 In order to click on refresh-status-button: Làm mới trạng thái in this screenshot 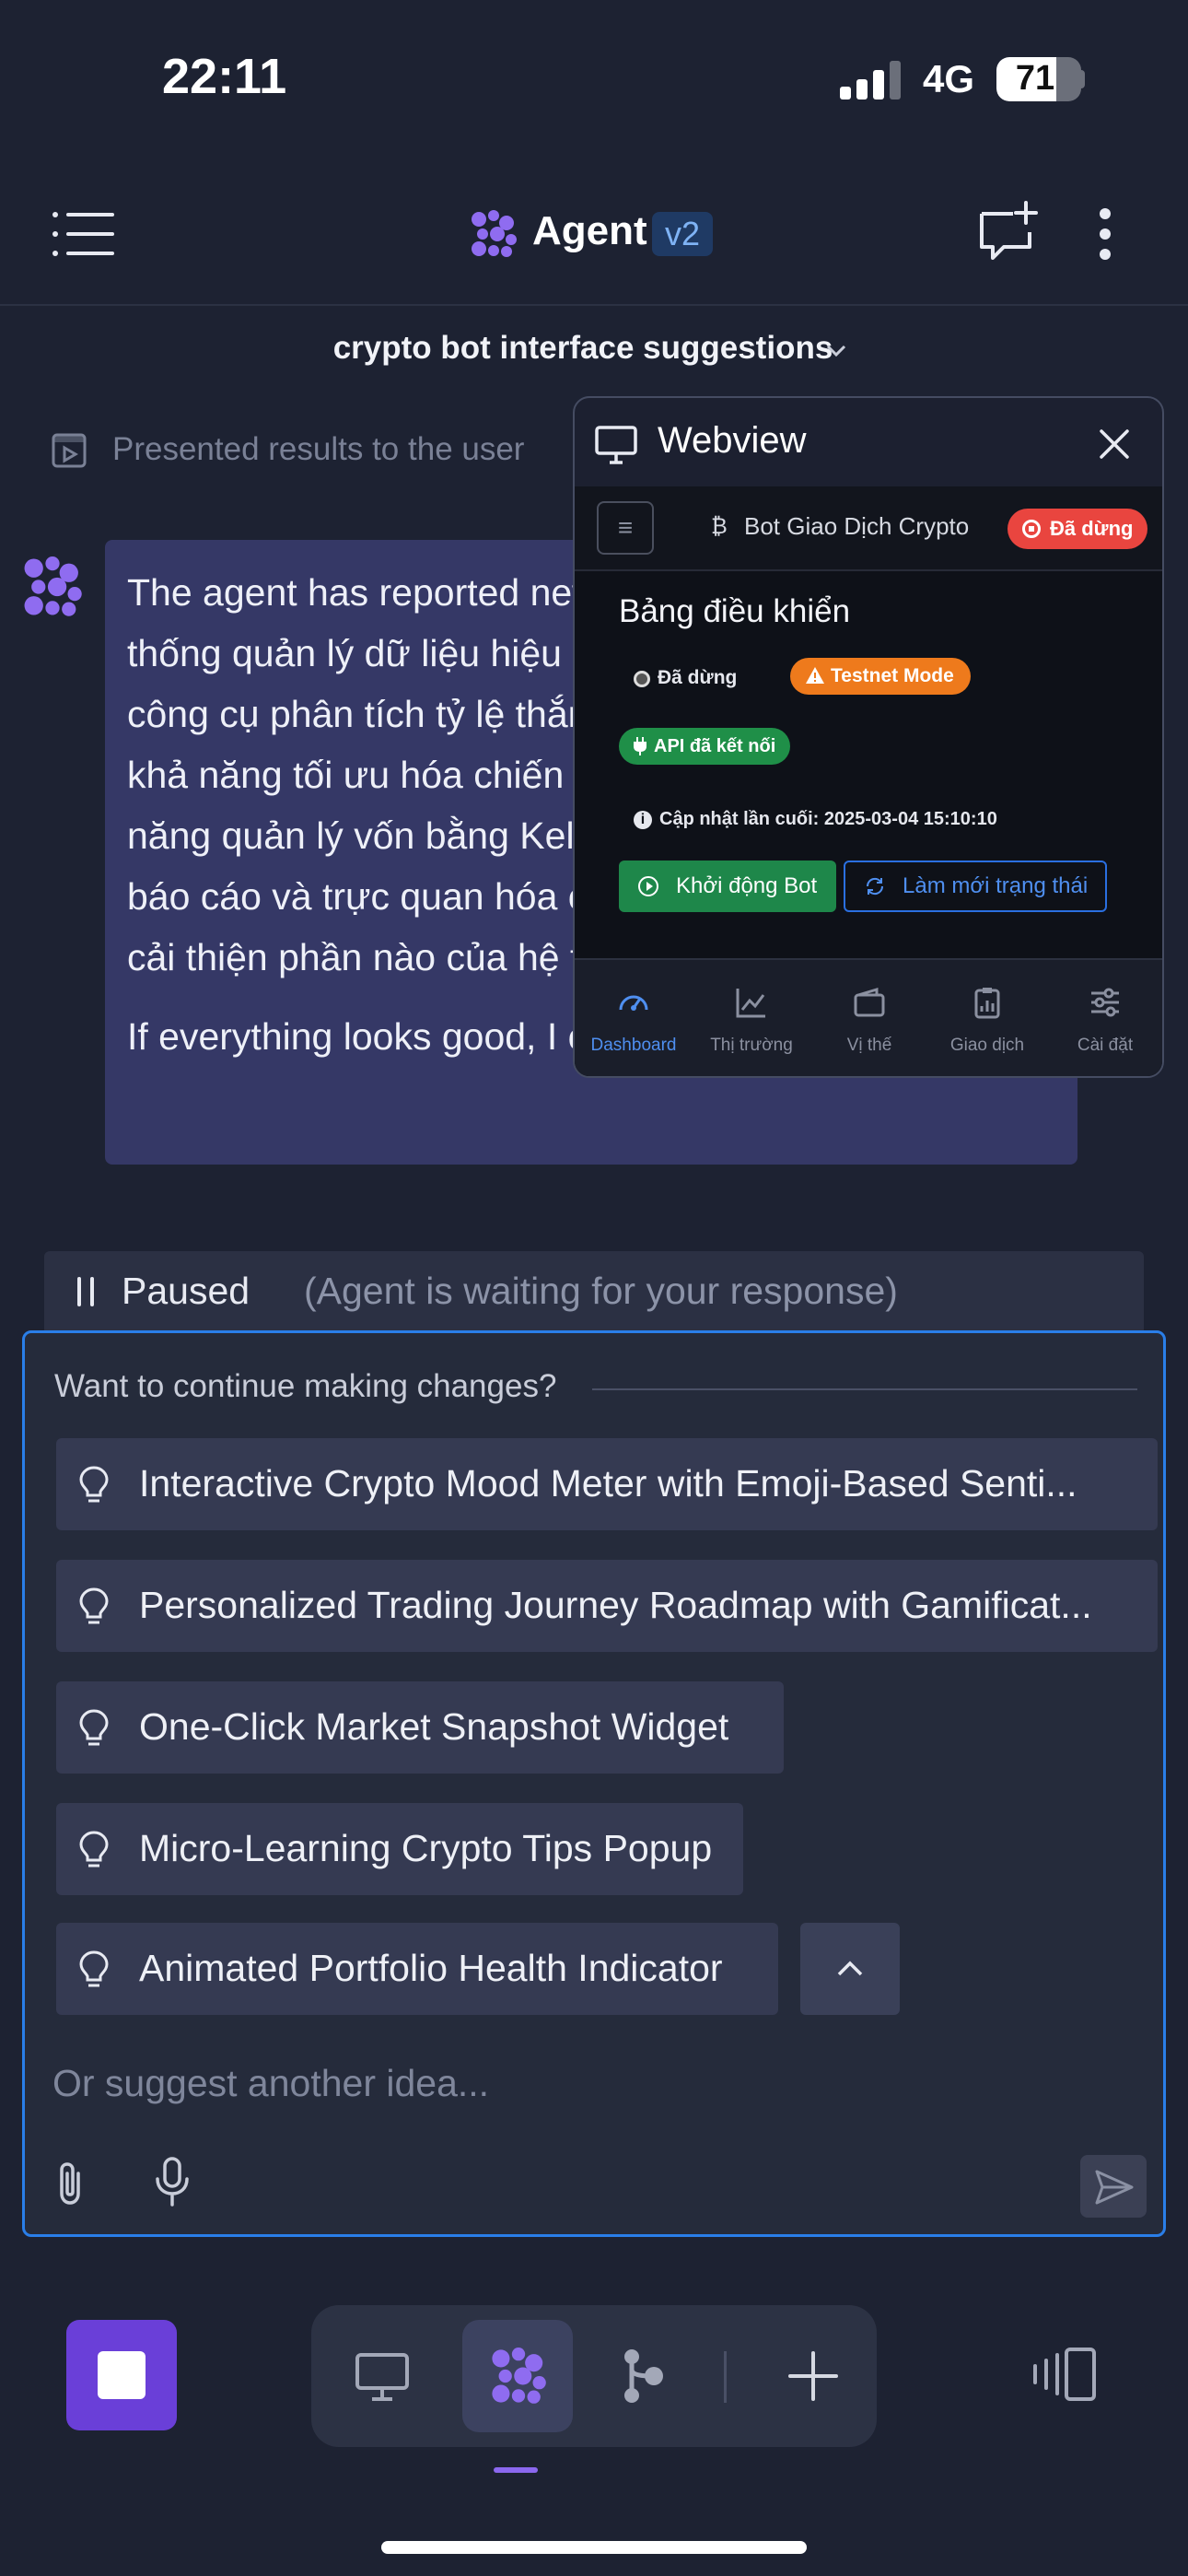, I will do `click(976, 886)`.